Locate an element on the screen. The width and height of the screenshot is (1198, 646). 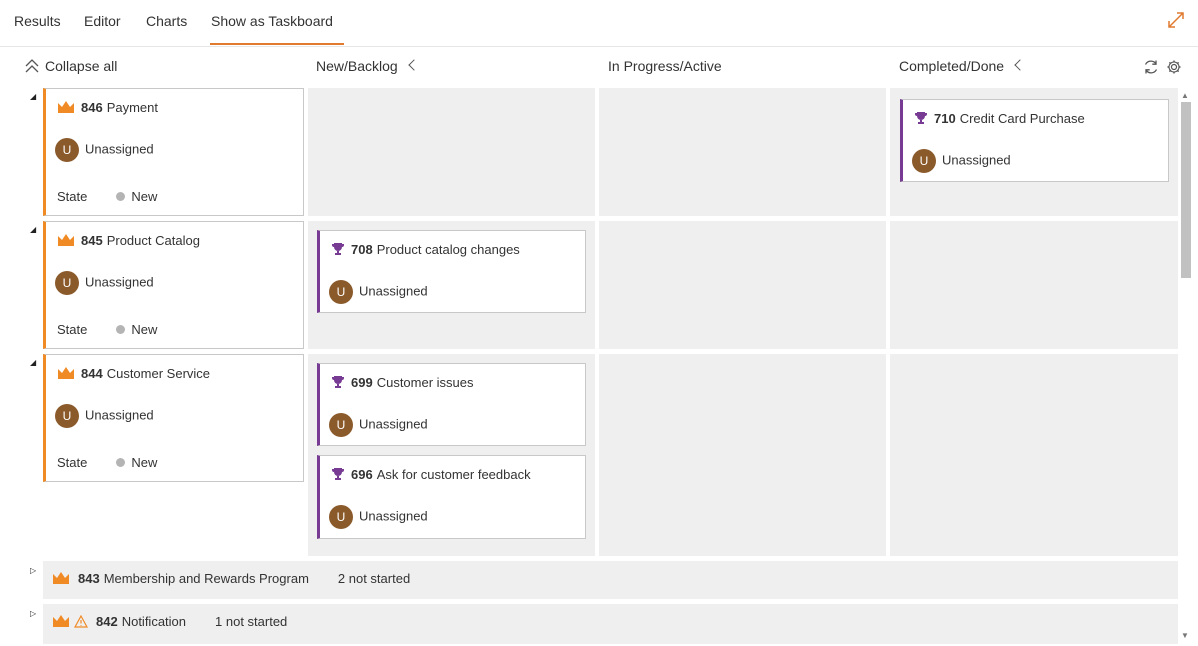
scroll-down-arrow-icon: ▼ is located at coordinates (1185, 635).